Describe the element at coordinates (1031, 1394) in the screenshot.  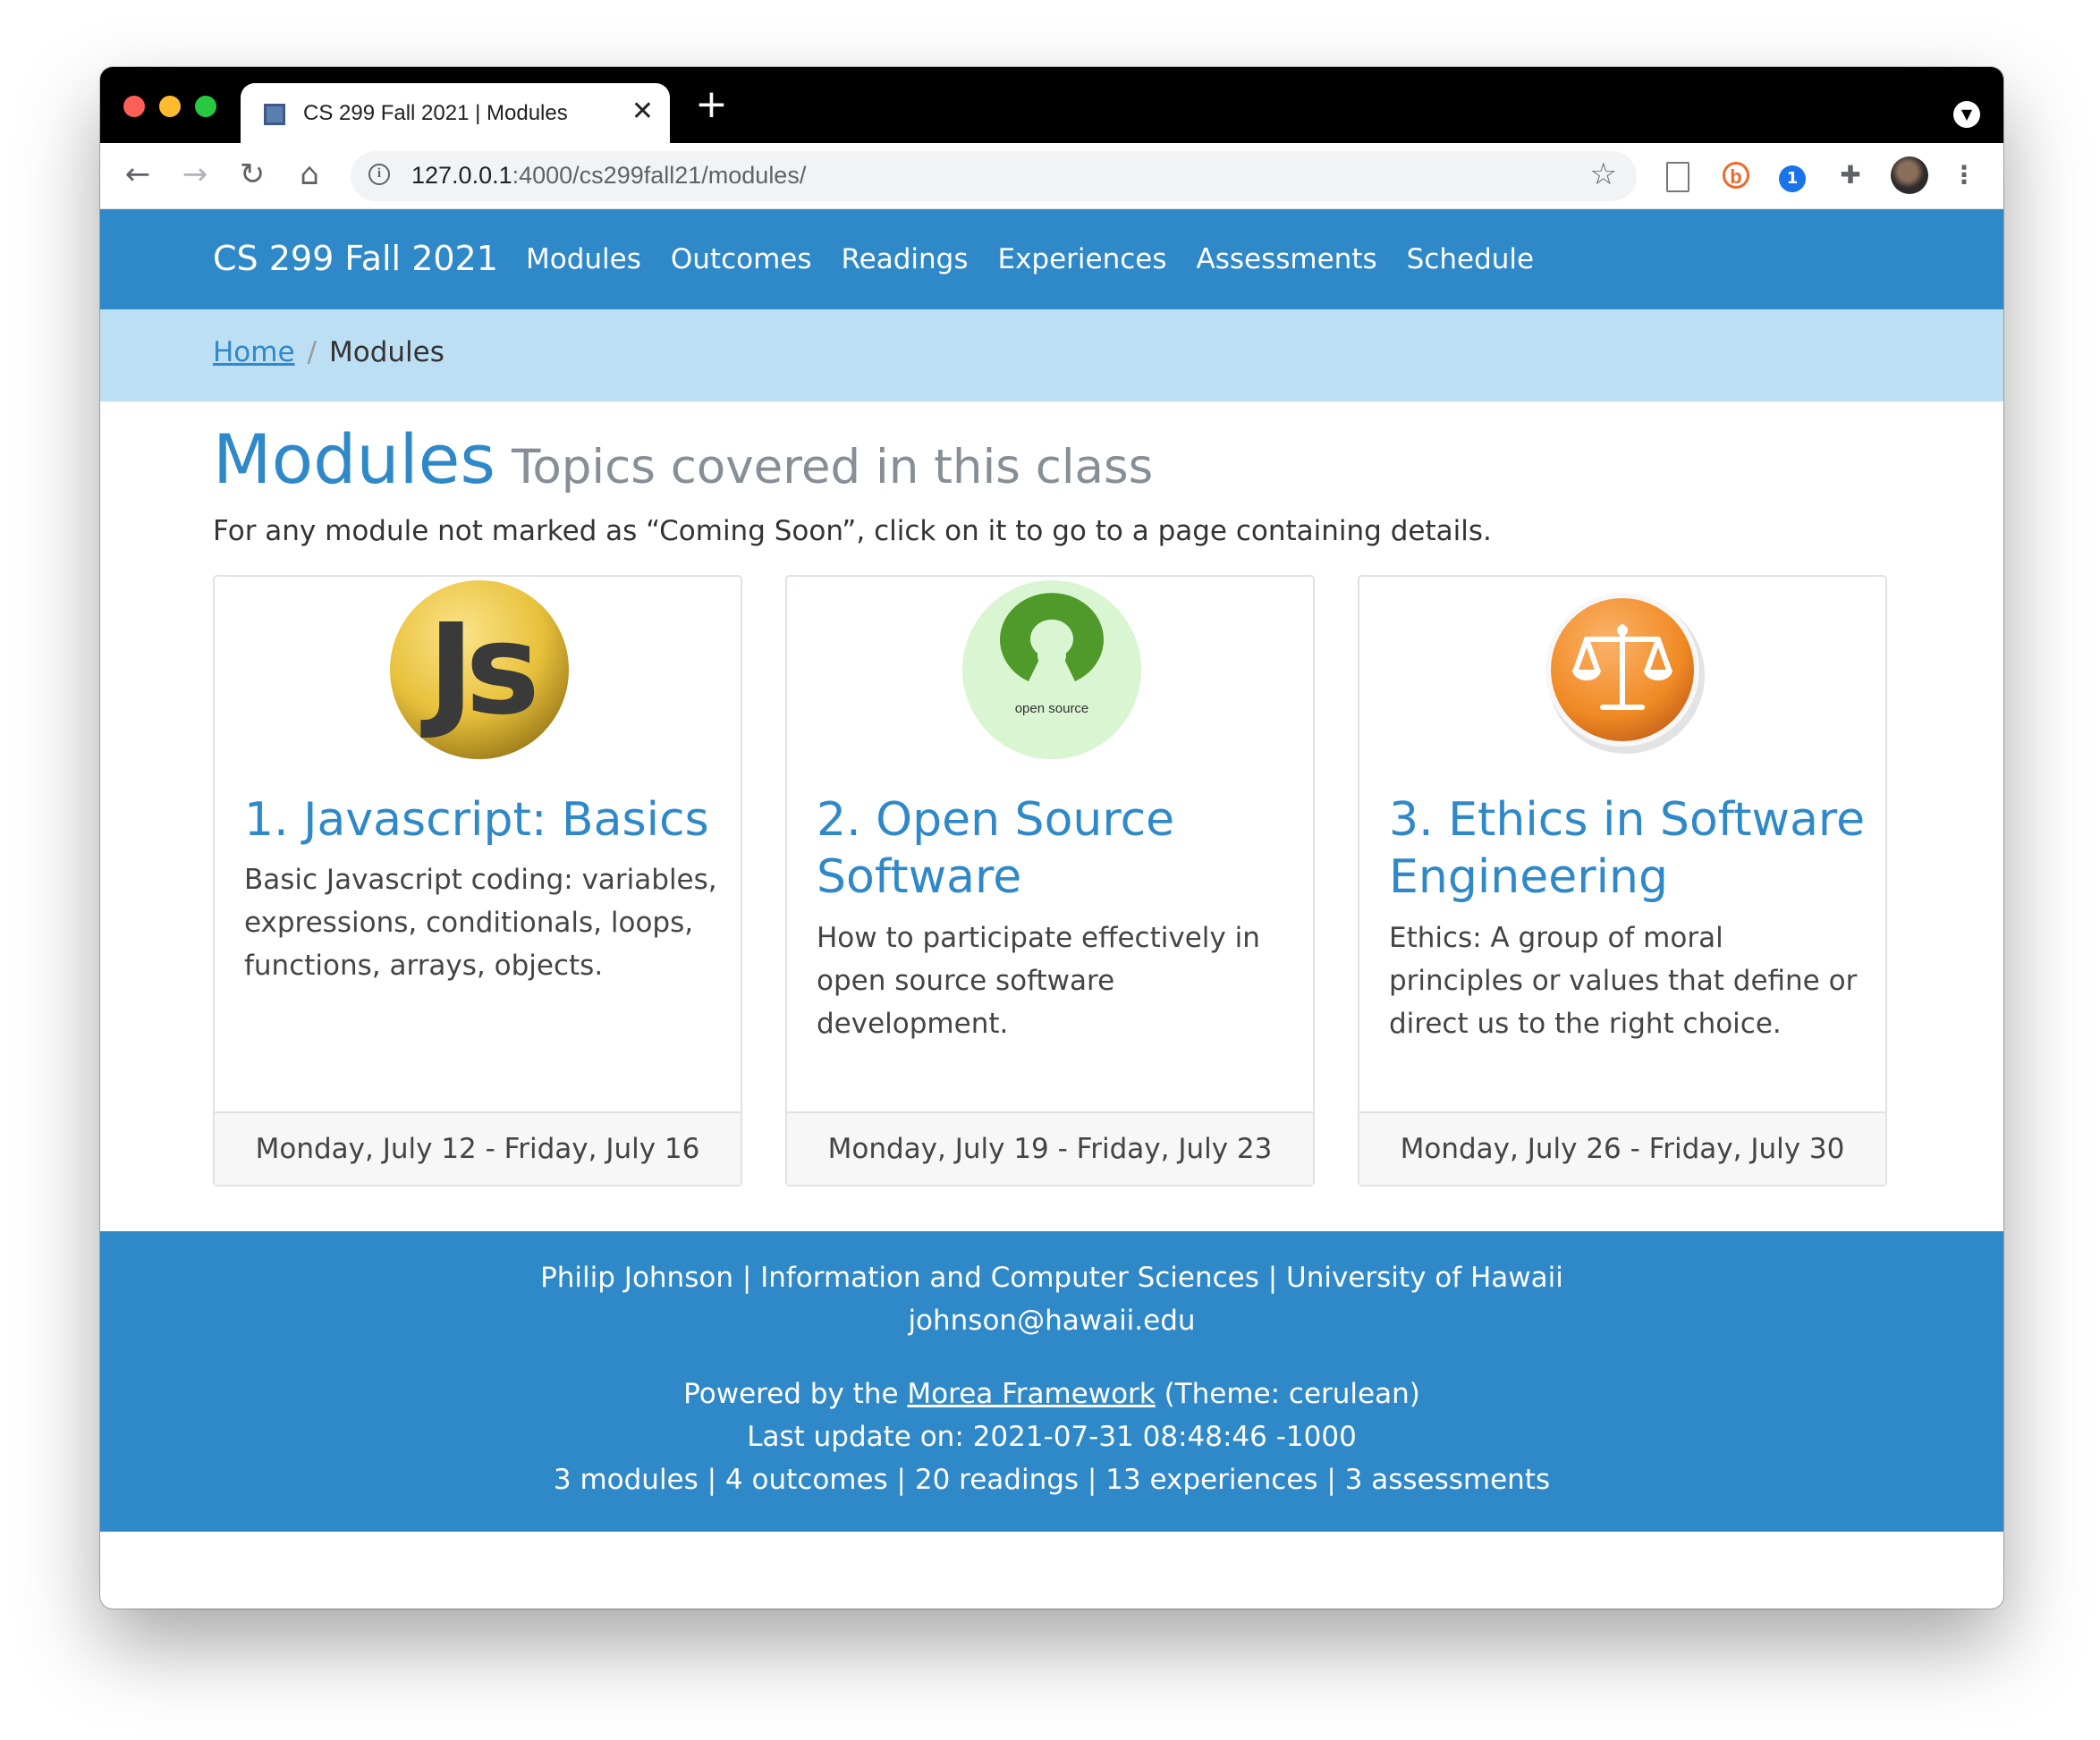
I see `morea-framework-link: Morea Framework` at that location.